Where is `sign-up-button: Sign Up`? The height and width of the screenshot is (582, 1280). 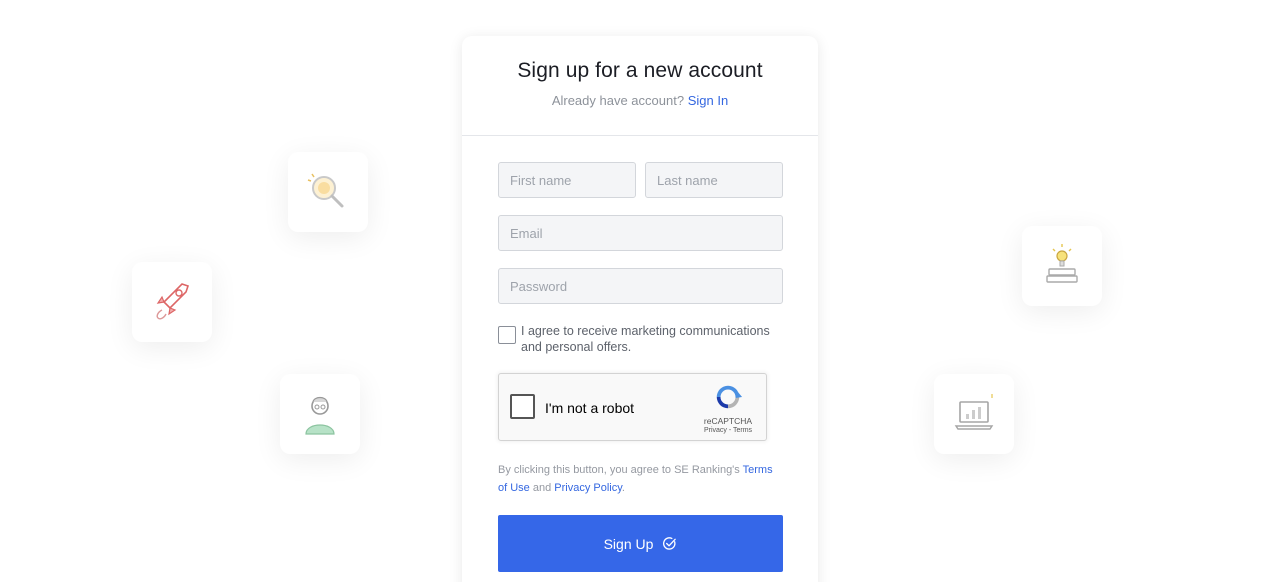 sign-up-button: Sign Up is located at coordinates (640, 543).